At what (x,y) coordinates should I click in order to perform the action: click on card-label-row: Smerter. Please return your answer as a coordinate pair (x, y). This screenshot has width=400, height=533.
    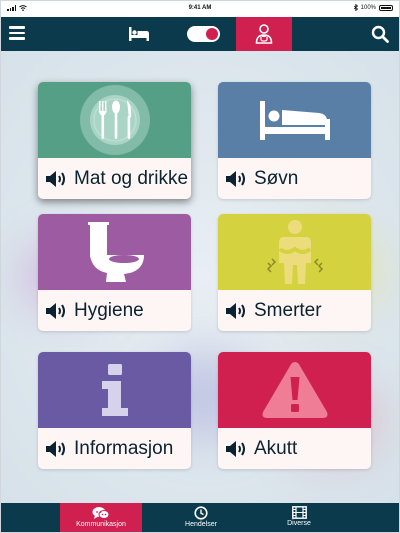
    Looking at the image, I should click on (294, 310).